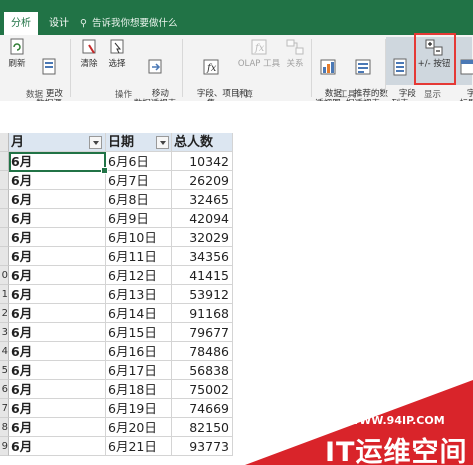  I want to click on change-source-icon, so click(49, 66).